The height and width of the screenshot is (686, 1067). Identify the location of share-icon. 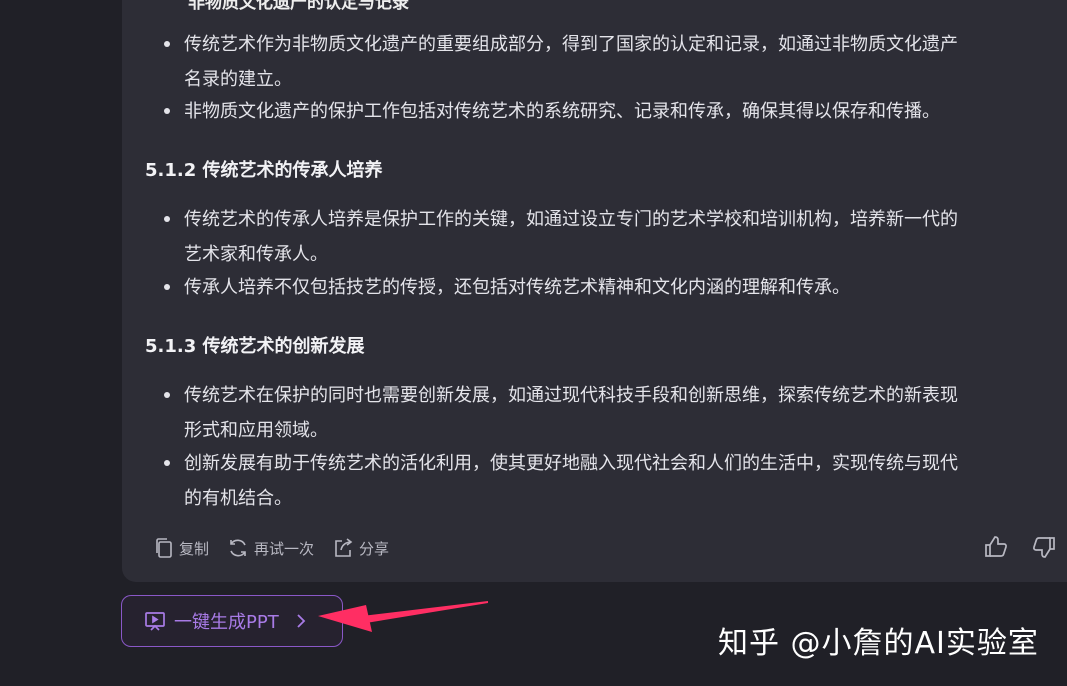
(344, 547).